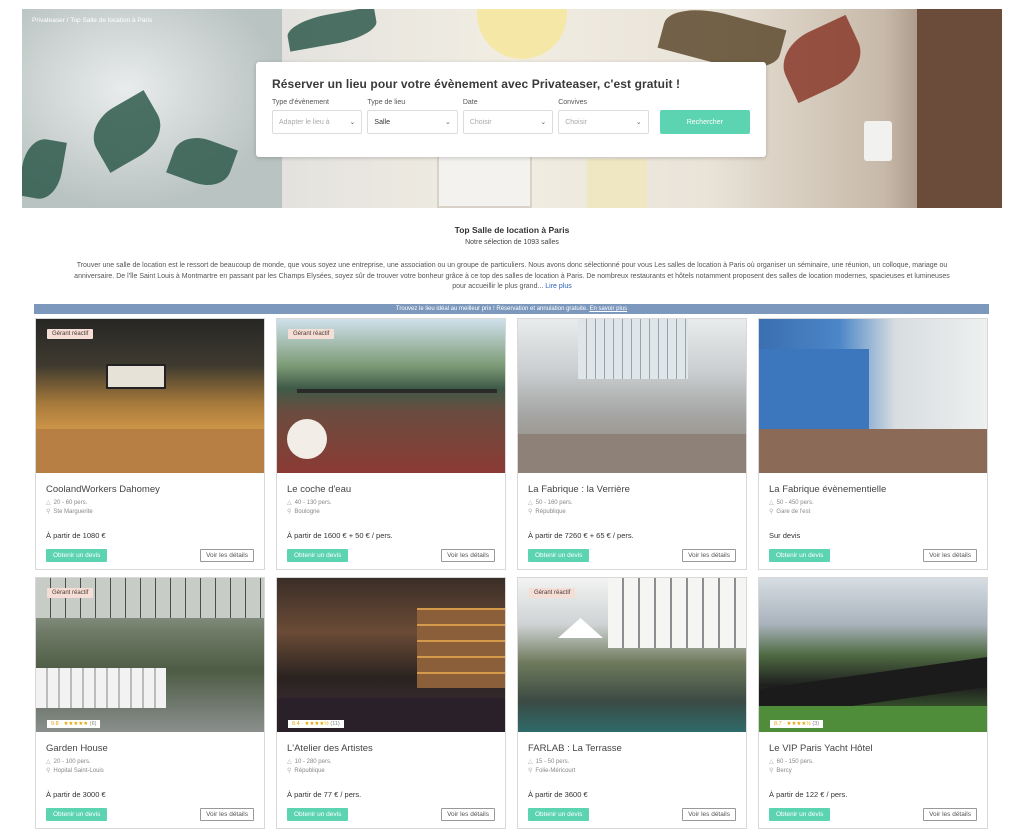 This screenshot has height=834, width=1024. I want to click on venue-price: À partir de 1600 € + 50 € / pers., so click(340, 535).